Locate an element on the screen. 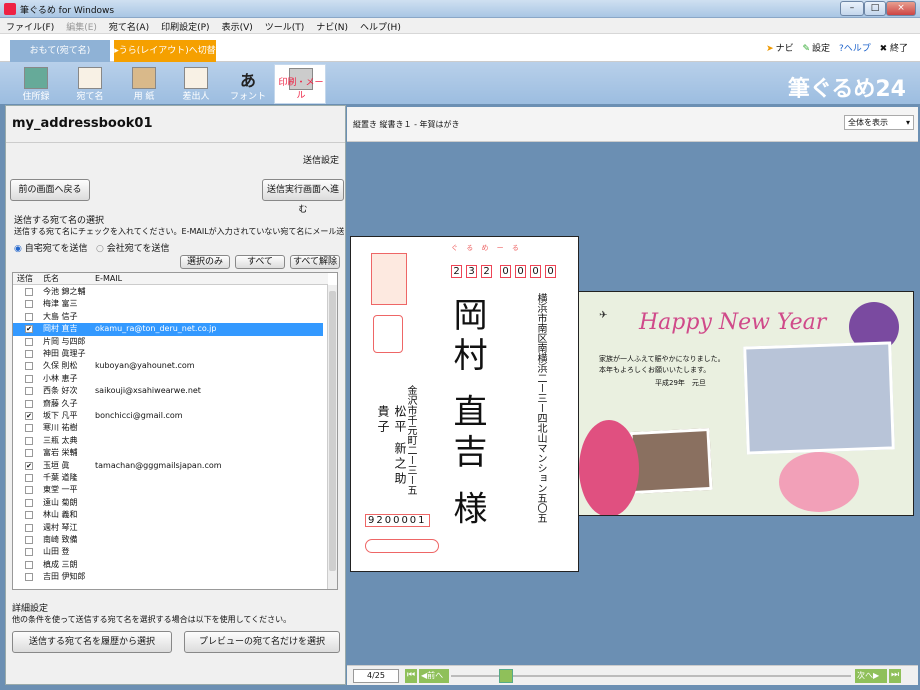 This screenshot has width=920, height=690. page-slider-thumb is located at coordinates (506, 676).